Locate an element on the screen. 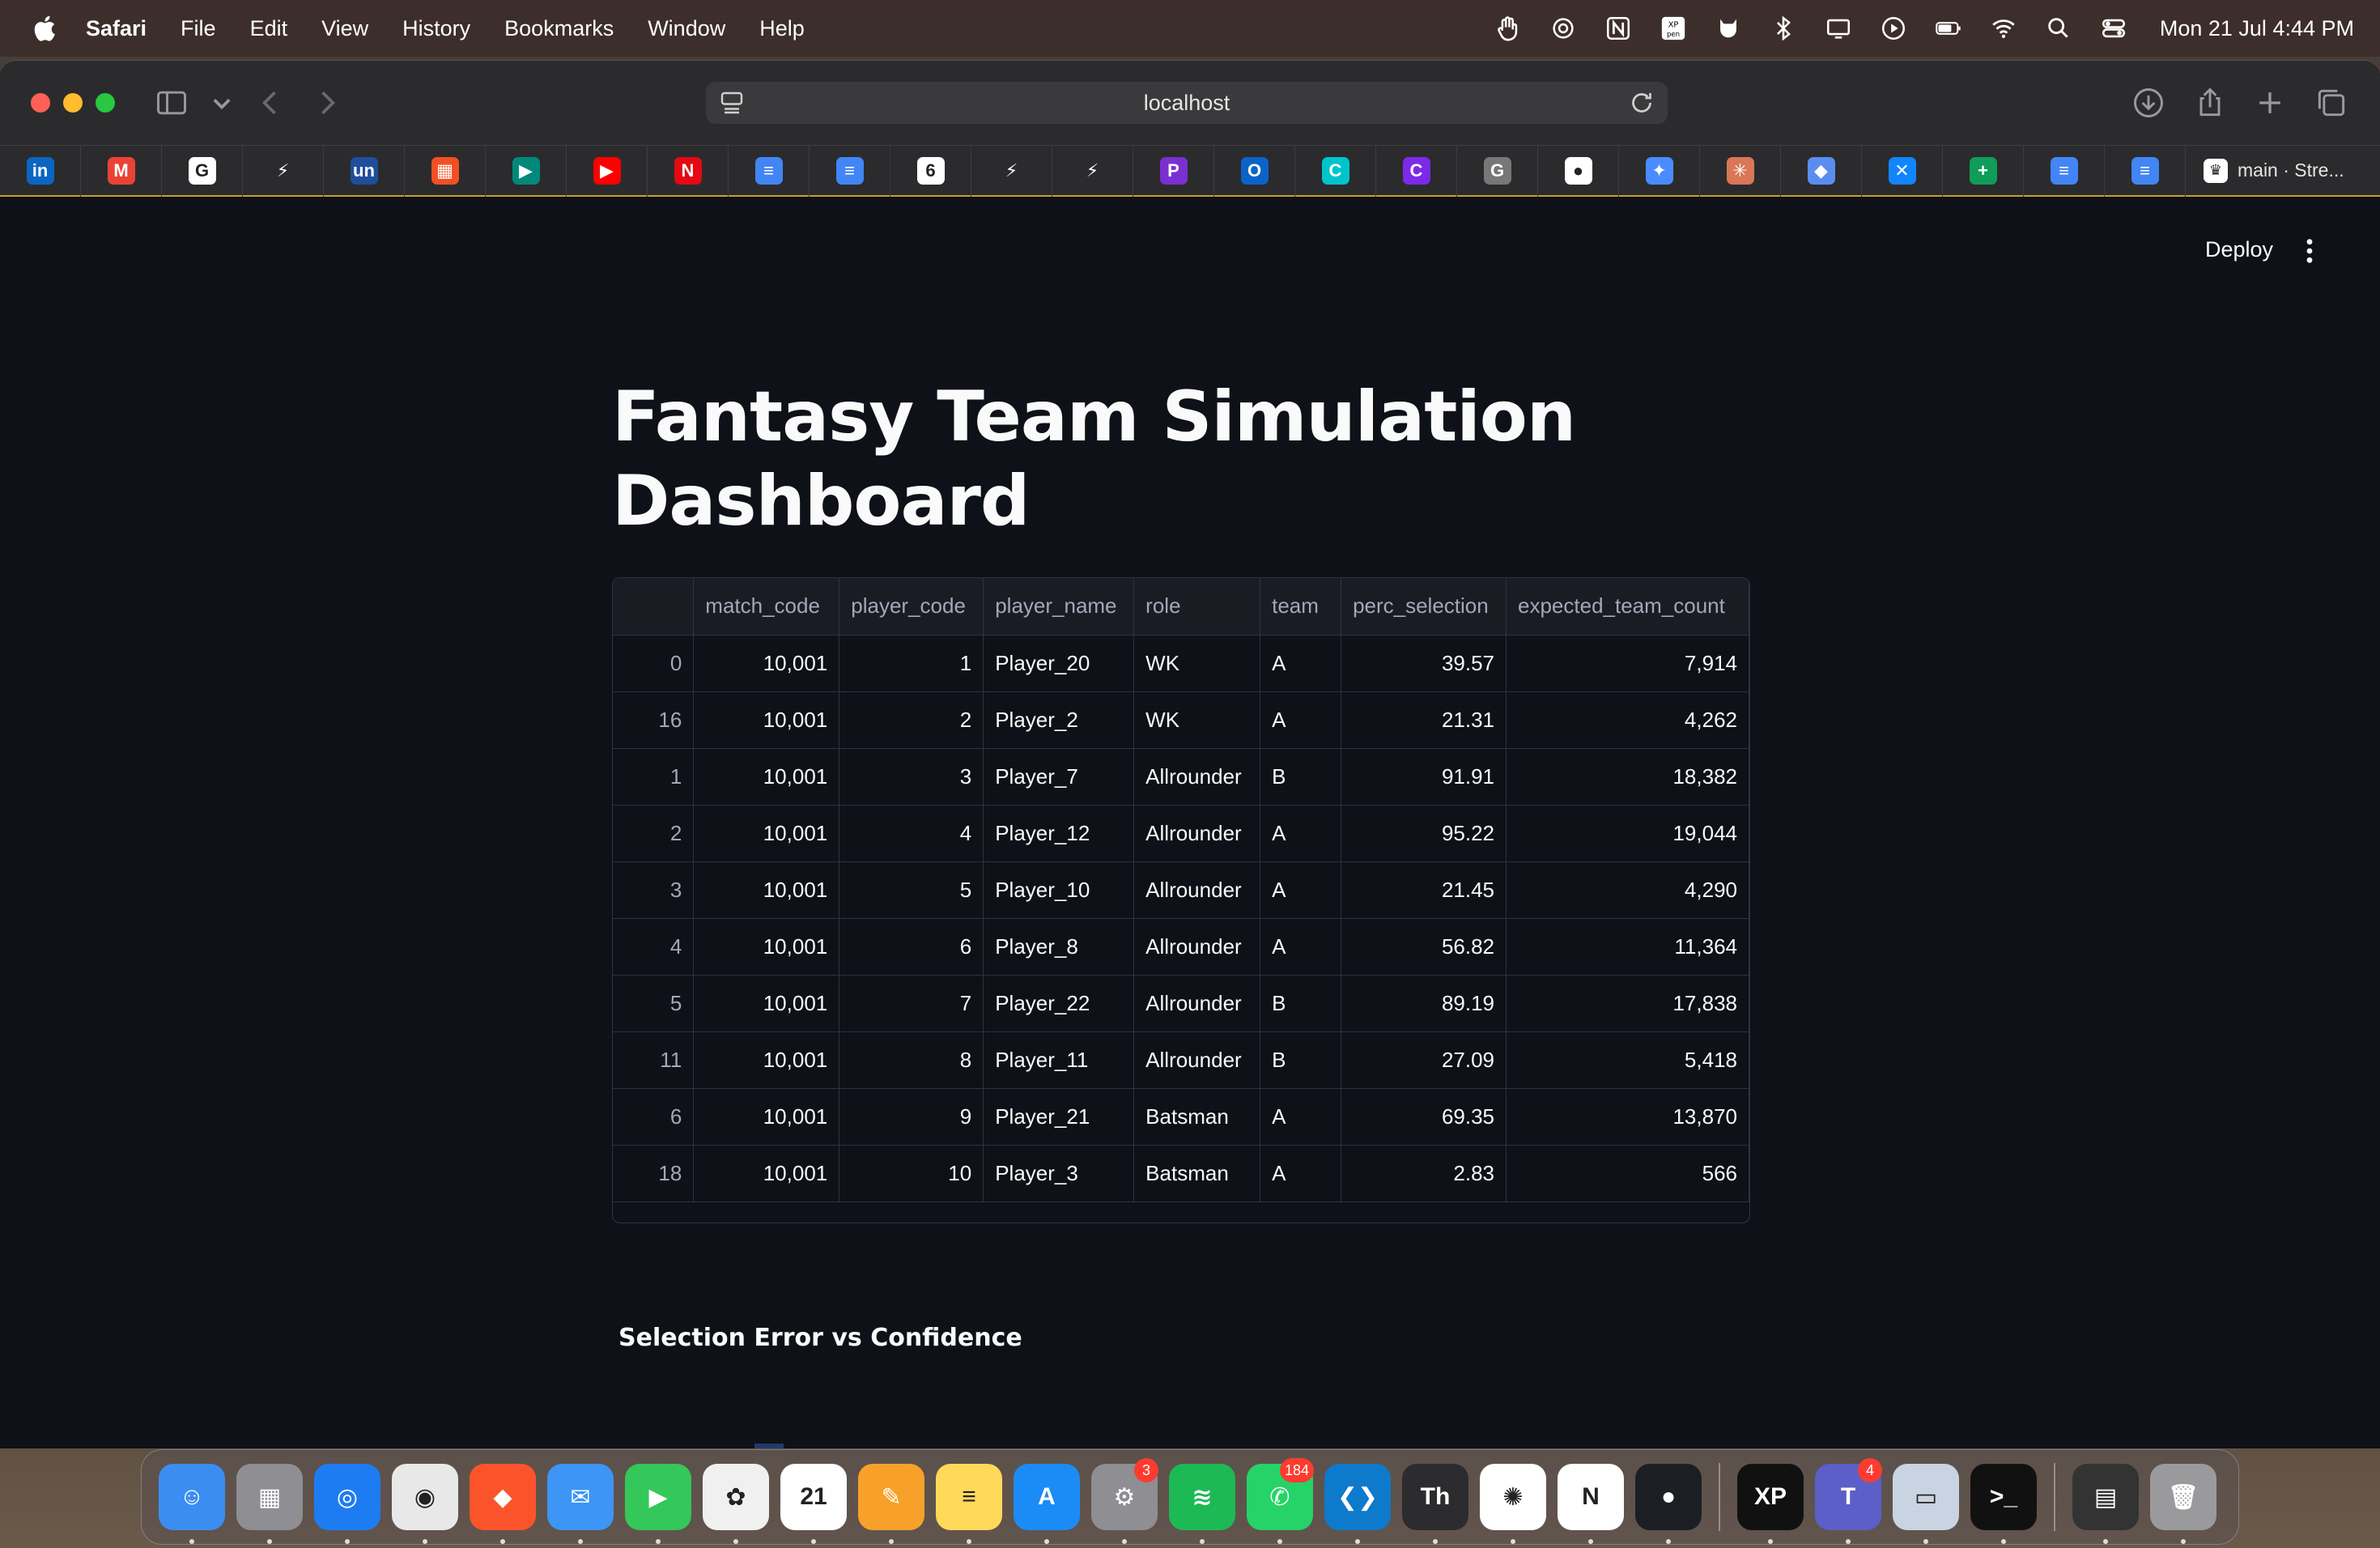 The width and height of the screenshot is (2380, 1548). cell-expected-team-count: 13,870 is located at coordinates (1627, 1117).